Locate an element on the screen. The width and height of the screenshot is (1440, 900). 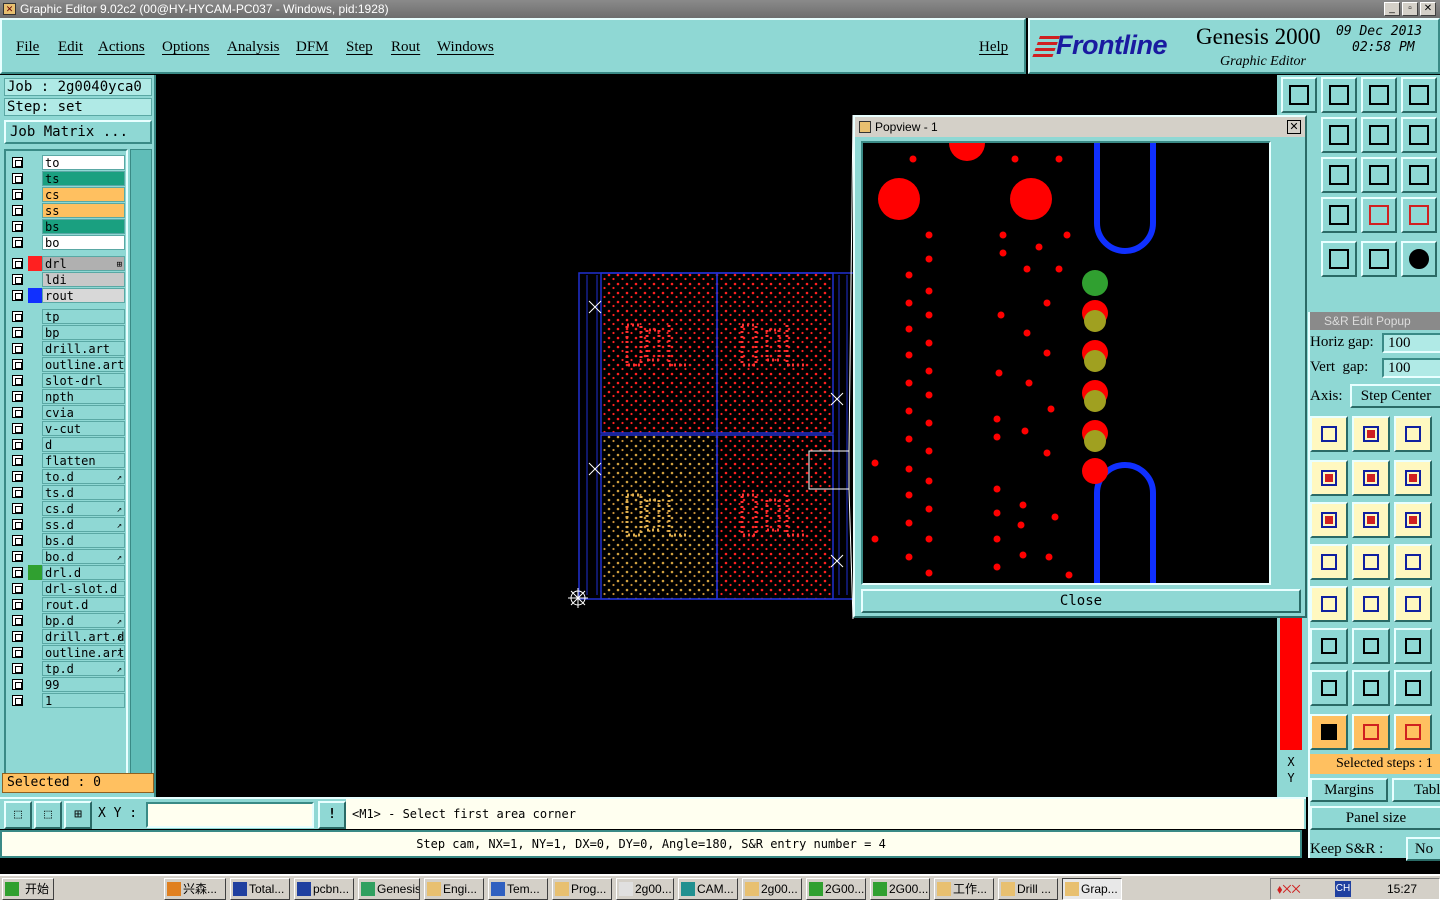
layer-name: outline.art.d↗ is located at coordinates (83, 652).